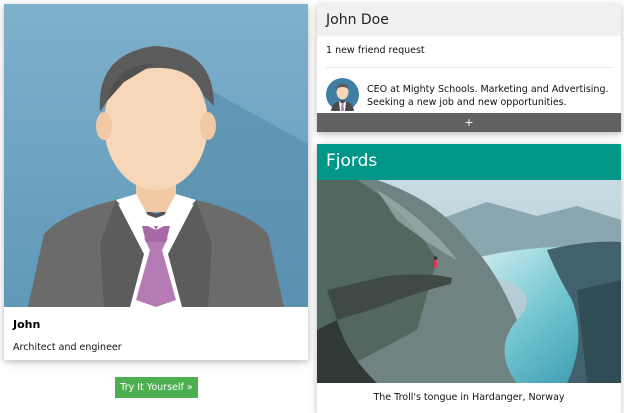 The height and width of the screenshot is (413, 624). Describe the element at coordinates (375, 50) in the screenshot. I see `friend-request-notice: 1 new friend request` at that location.